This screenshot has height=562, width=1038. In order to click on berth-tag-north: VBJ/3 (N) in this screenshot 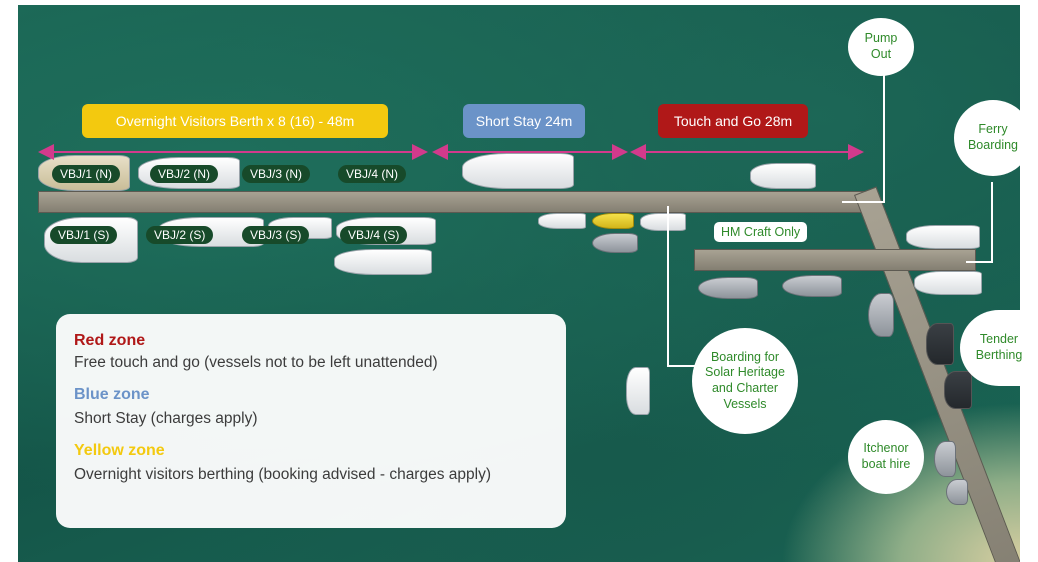, I will do `click(276, 174)`.